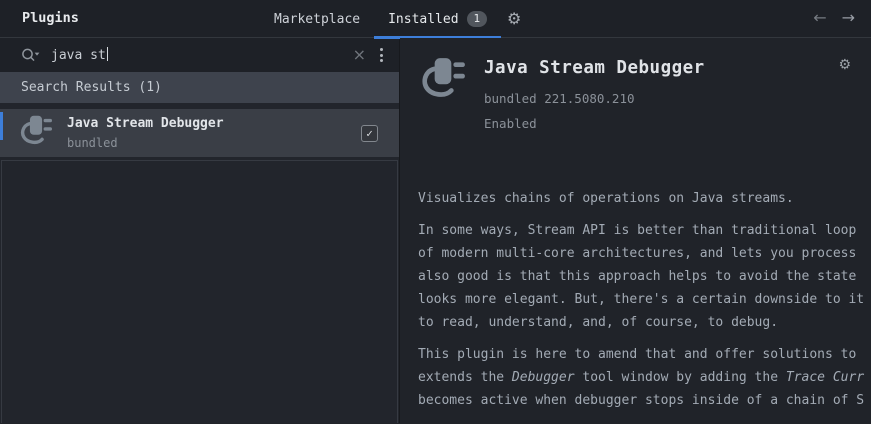 The width and height of the screenshot is (871, 424). I want to click on search-input-value: java st, so click(78, 55).